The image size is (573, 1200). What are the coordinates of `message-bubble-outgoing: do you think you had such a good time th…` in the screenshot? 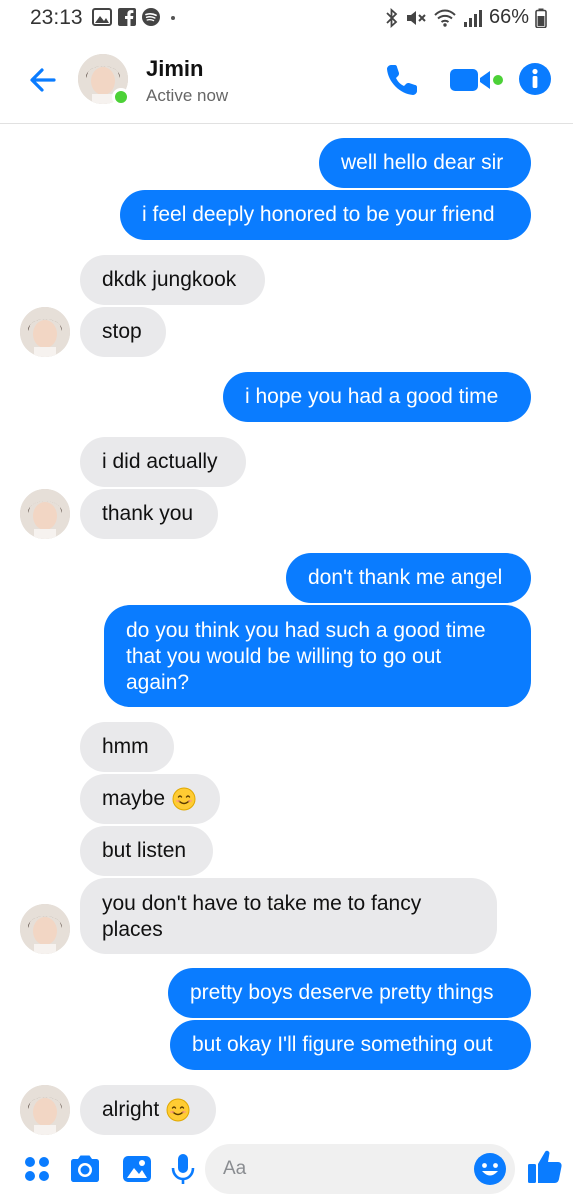 It's located at (317, 656).